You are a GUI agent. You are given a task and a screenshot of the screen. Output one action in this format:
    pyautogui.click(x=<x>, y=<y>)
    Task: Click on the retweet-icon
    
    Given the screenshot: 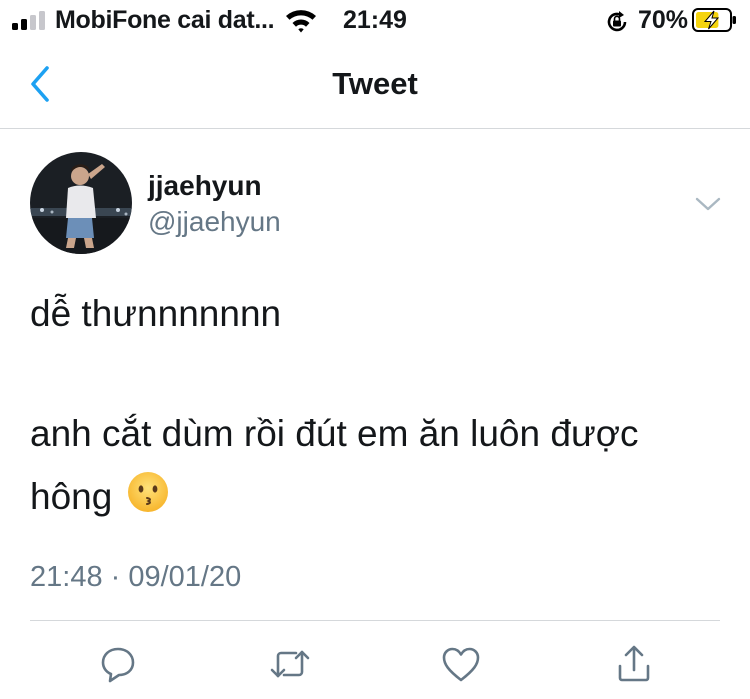 What is the action you would take?
    pyautogui.click(x=290, y=664)
    